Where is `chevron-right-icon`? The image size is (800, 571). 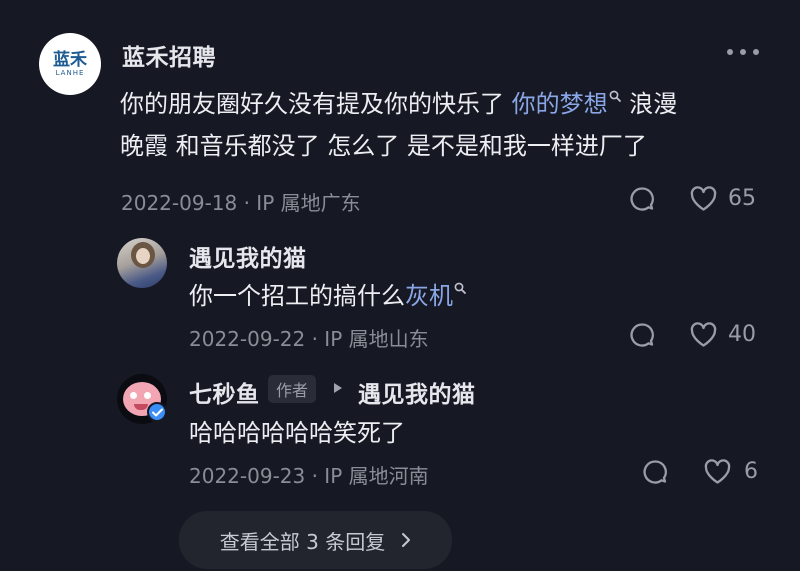
chevron-right-icon is located at coordinates (406, 540).